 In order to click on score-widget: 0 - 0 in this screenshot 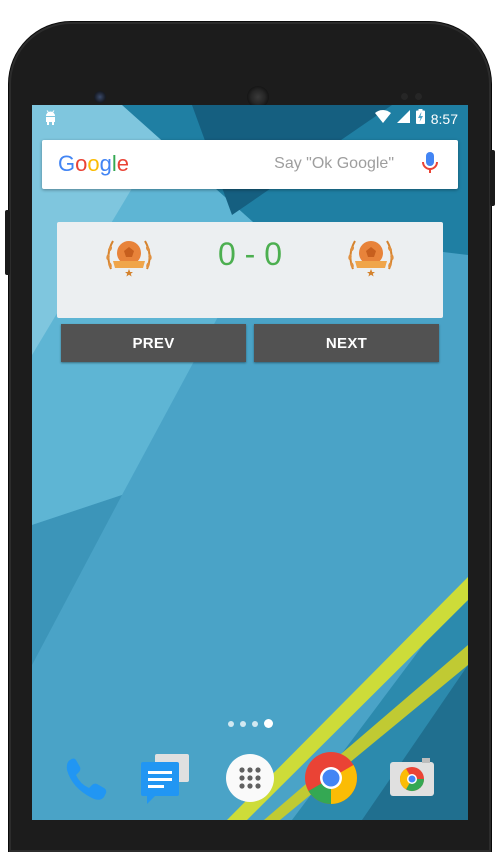, I will do `click(250, 270)`.